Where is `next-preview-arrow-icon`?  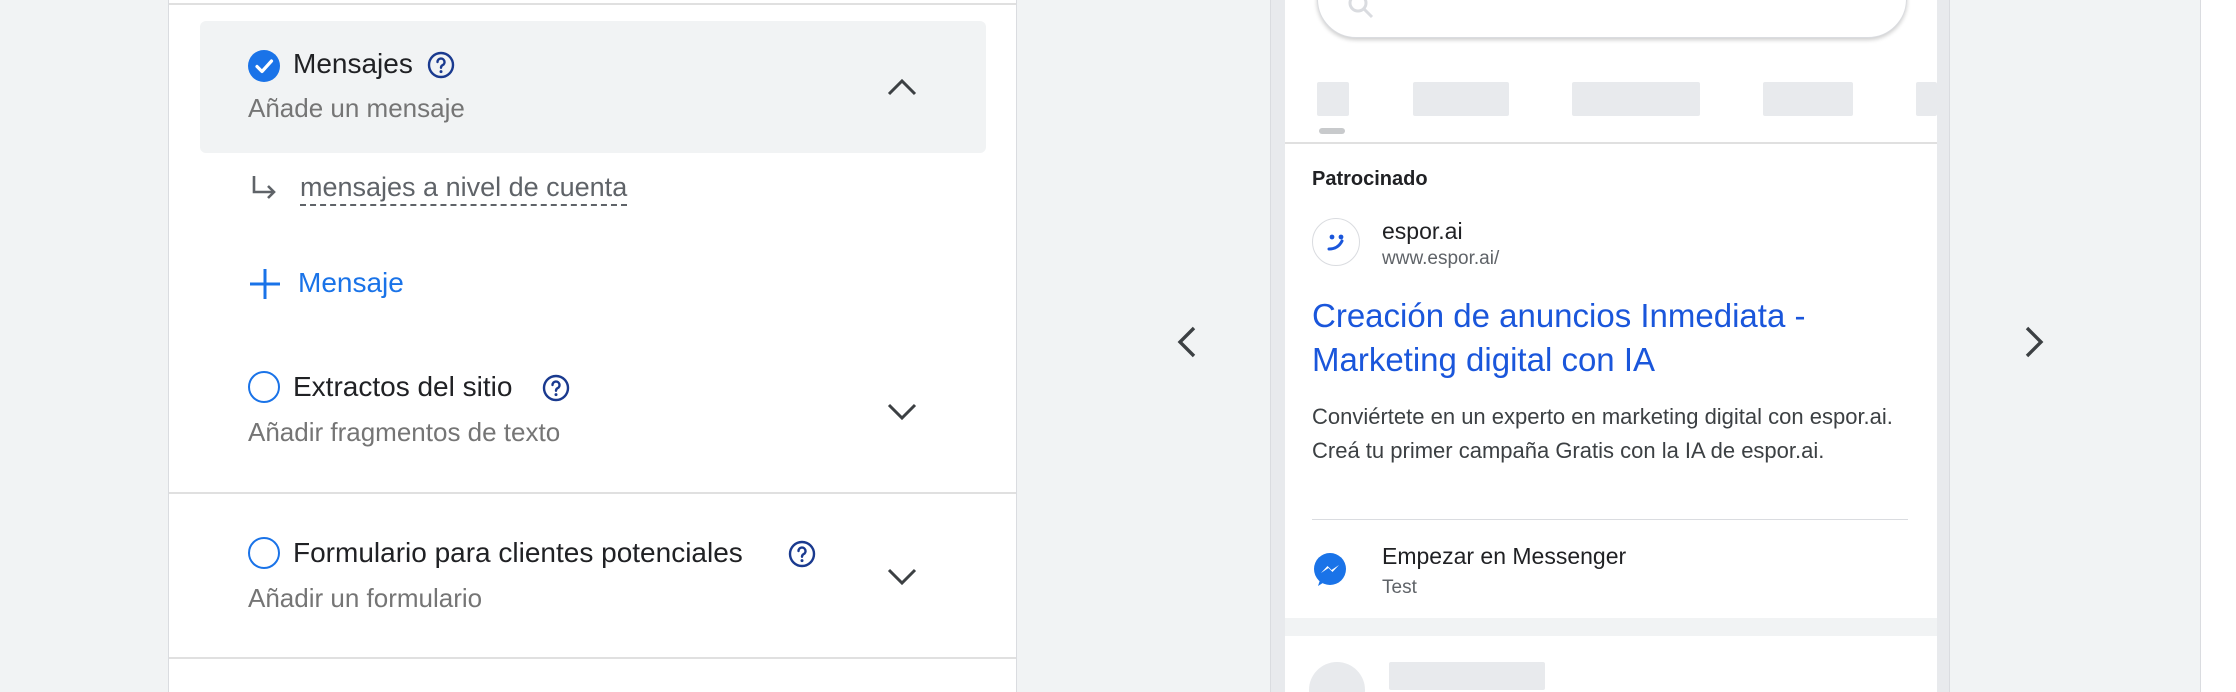 next-preview-arrow-icon is located at coordinates (2033, 342).